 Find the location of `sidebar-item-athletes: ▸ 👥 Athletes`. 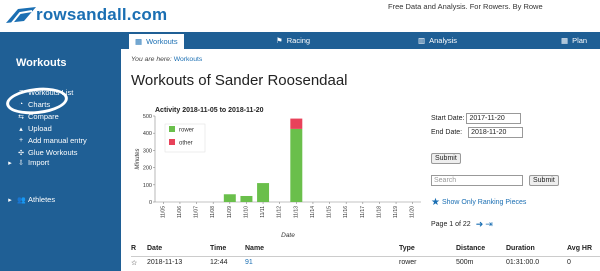

sidebar-item-athletes: ▸ 👥 Athletes is located at coordinates (30, 199).